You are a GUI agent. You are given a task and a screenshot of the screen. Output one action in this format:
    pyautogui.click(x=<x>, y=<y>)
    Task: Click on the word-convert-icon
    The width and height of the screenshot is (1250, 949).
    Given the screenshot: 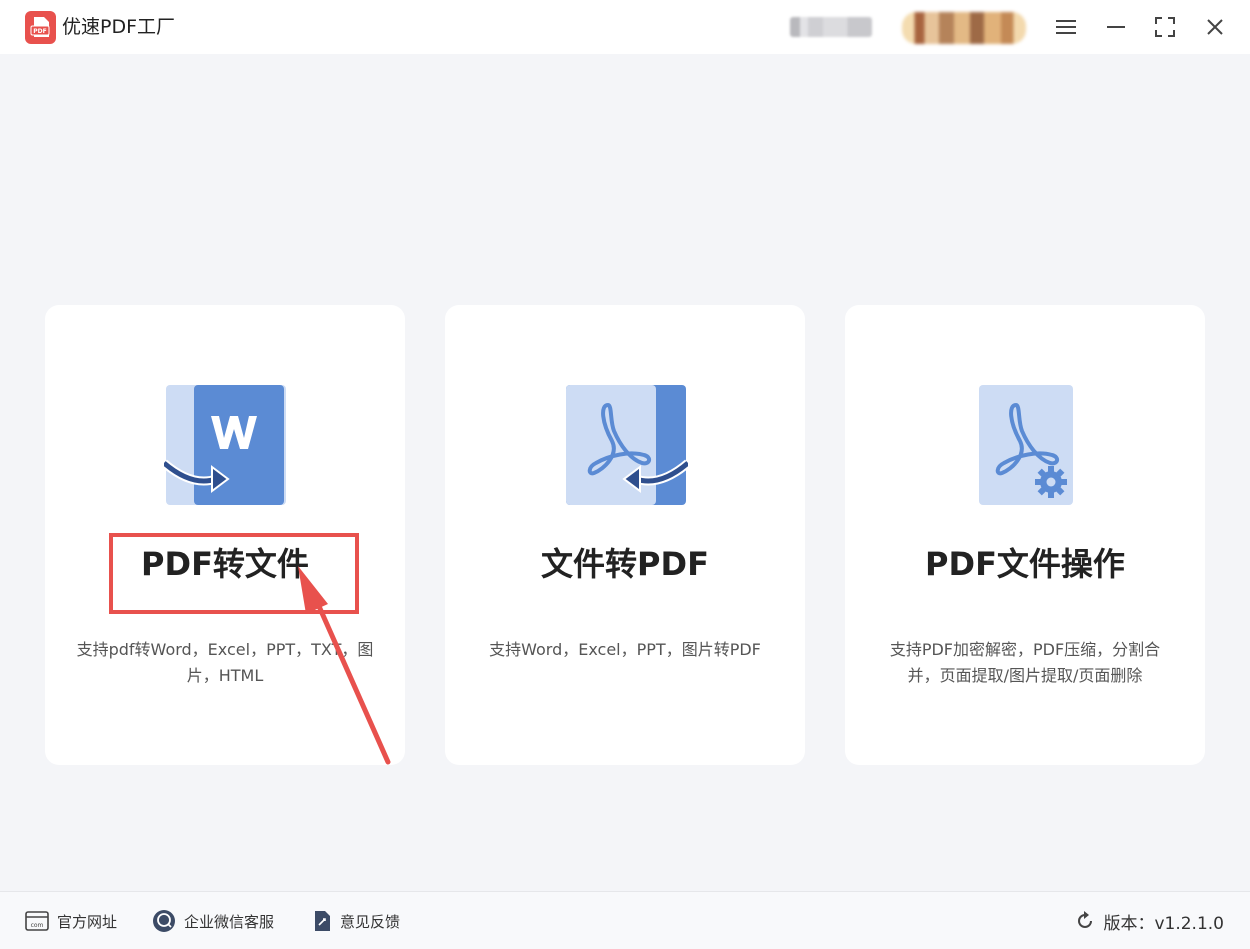 What is the action you would take?
    pyautogui.click(x=225, y=445)
    